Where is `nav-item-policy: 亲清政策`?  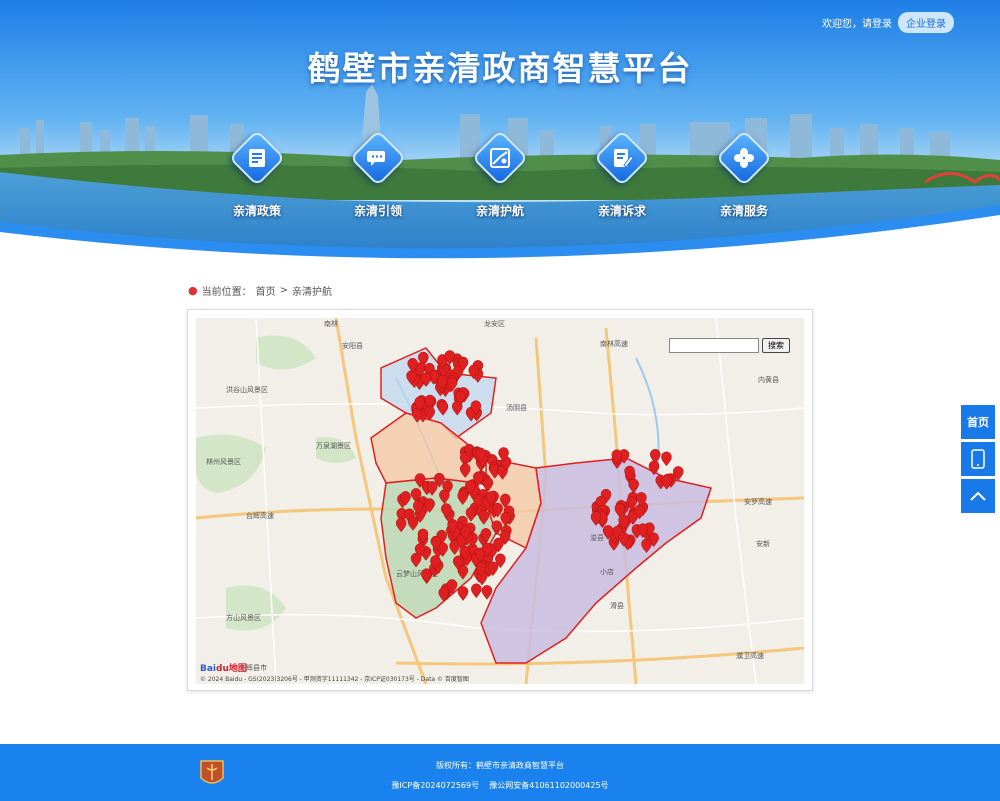
nav-item-policy: 亲清政策 is located at coordinates (257, 174).